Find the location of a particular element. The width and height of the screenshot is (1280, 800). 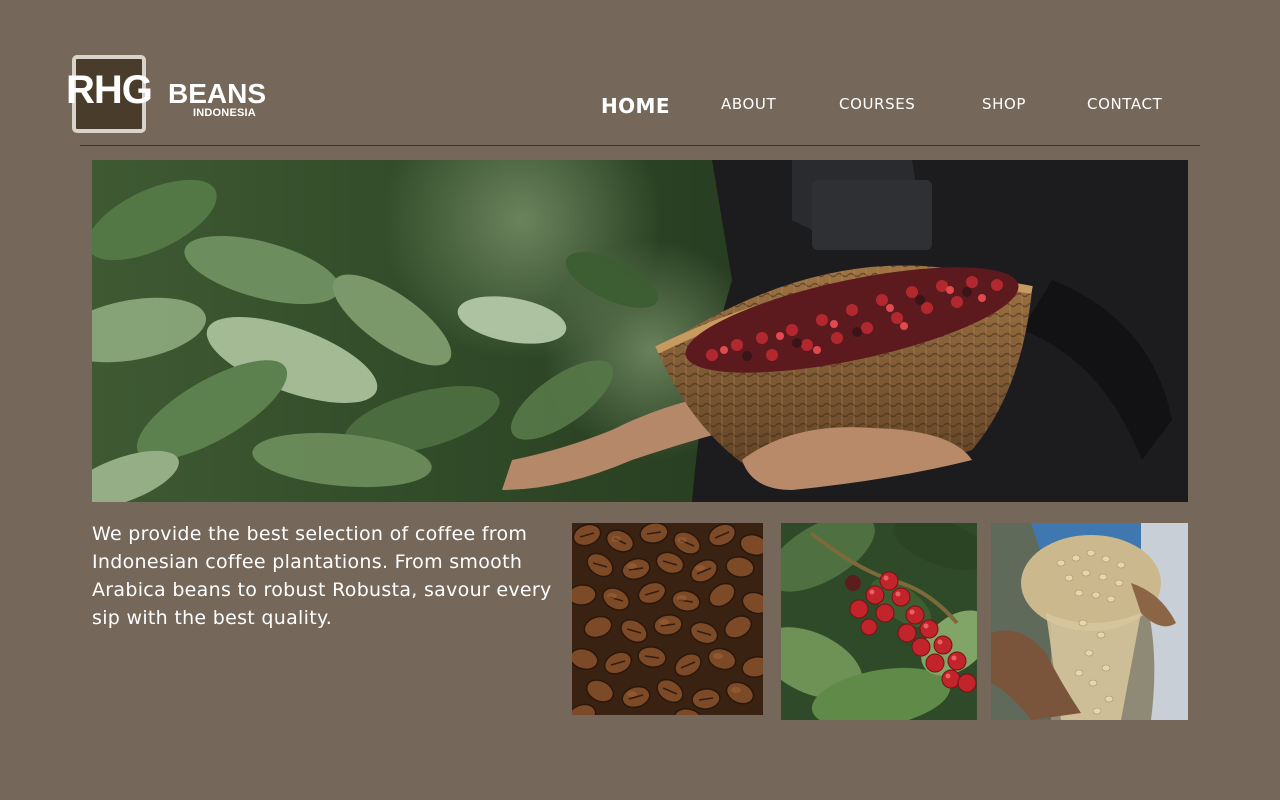

nav-shop: SHOP is located at coordinates (1004, 104).